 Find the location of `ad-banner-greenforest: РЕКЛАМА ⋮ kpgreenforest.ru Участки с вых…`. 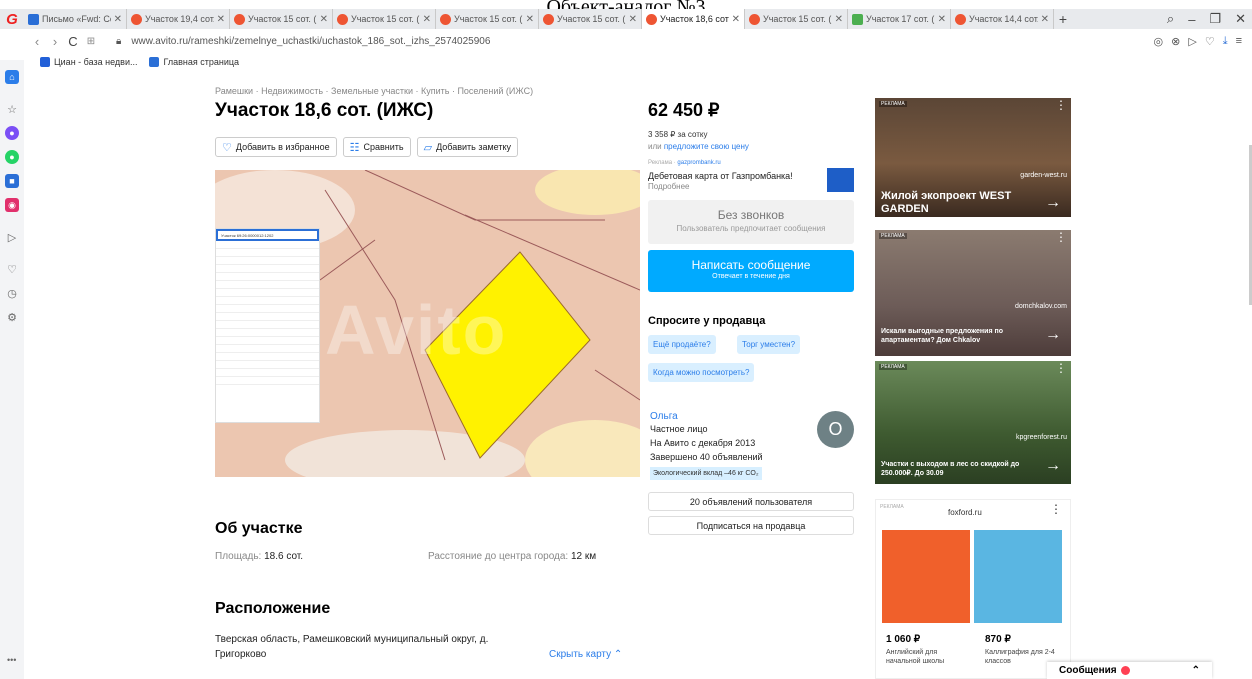

ad-banner-greenforest: РЕКЛАМА ⋮ kpgreenforest.ru Участки с вых… is located at coordinates (973, 422).